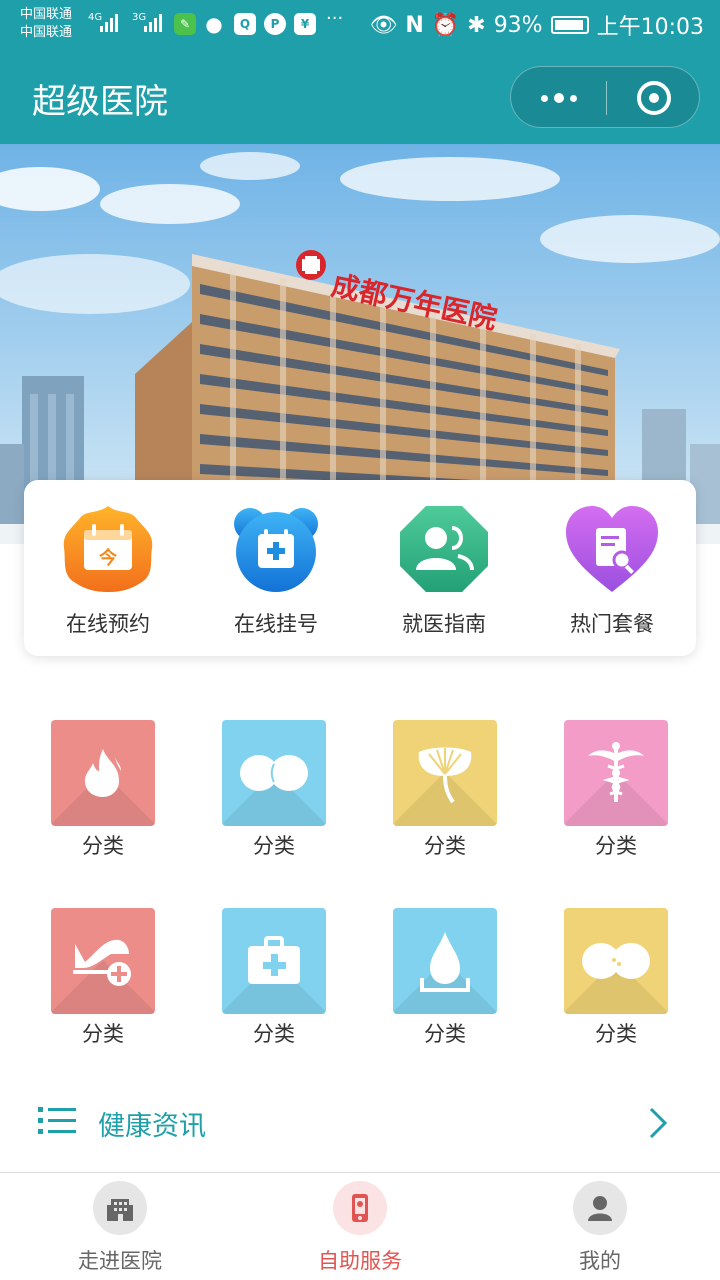 This screenshot has width=720, height=1280. I want to click on medical-calendar-icon, so click(276, 550).